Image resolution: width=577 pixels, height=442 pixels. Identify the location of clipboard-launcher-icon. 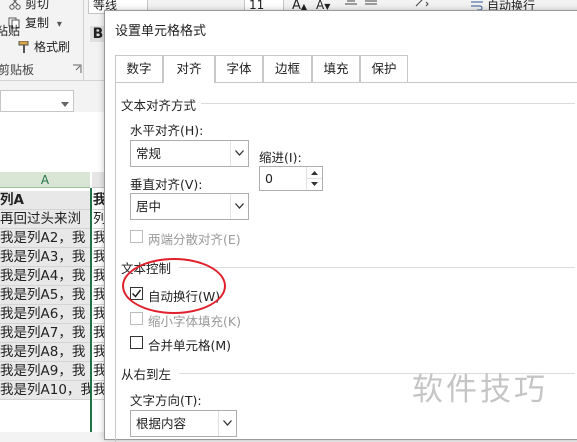
(77, 68).